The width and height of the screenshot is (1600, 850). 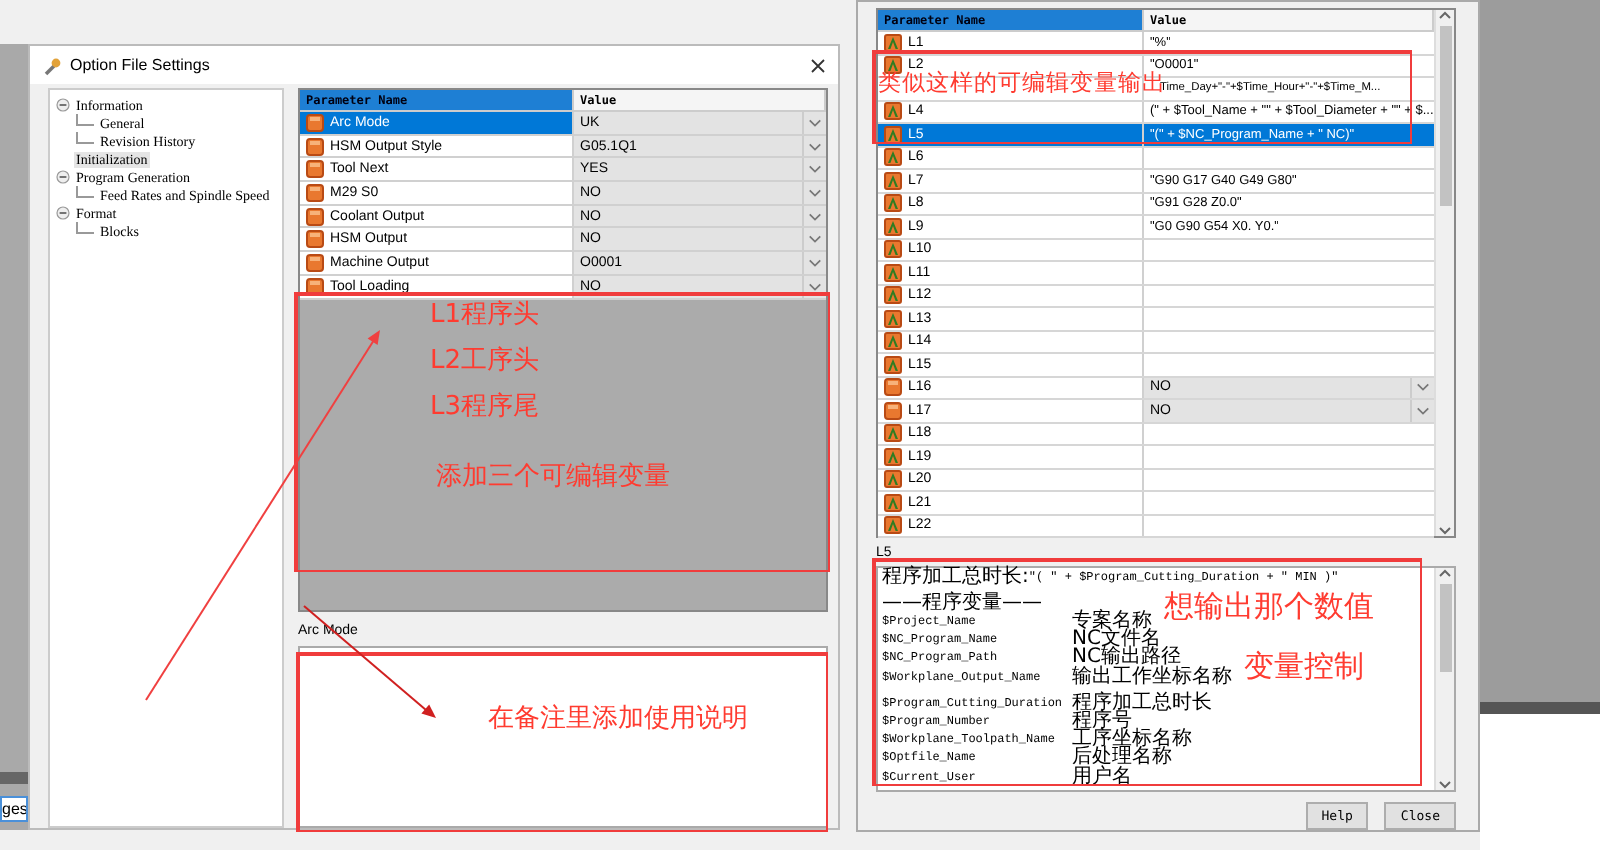 I want to click on note-heading: ——程序变量——, so click(x=962, y=602).